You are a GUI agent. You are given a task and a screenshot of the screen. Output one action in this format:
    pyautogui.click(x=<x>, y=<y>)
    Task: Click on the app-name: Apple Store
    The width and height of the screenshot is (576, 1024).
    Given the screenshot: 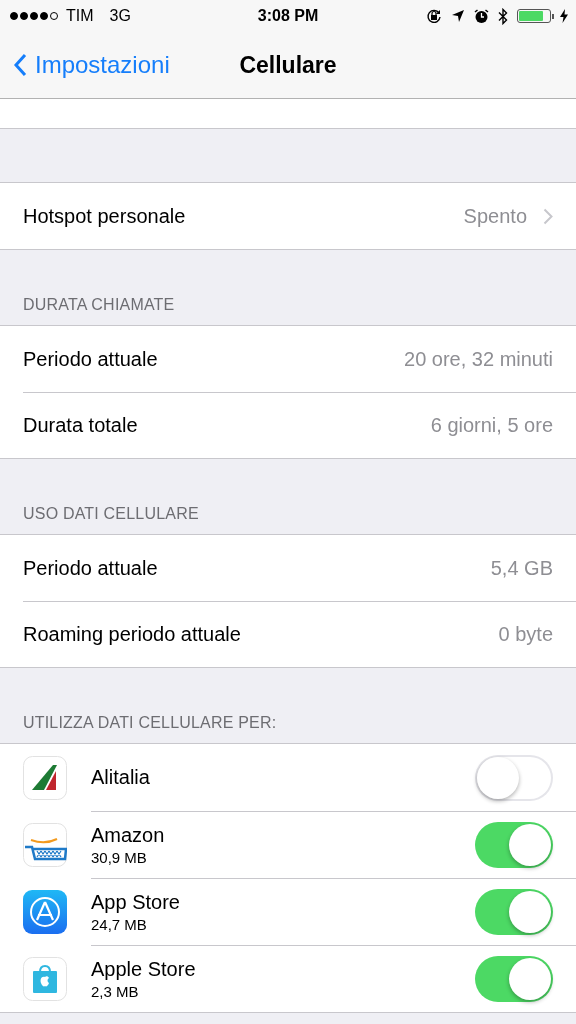 What is the action you would take?
    pyautogui.click(x=143, y=969)
    